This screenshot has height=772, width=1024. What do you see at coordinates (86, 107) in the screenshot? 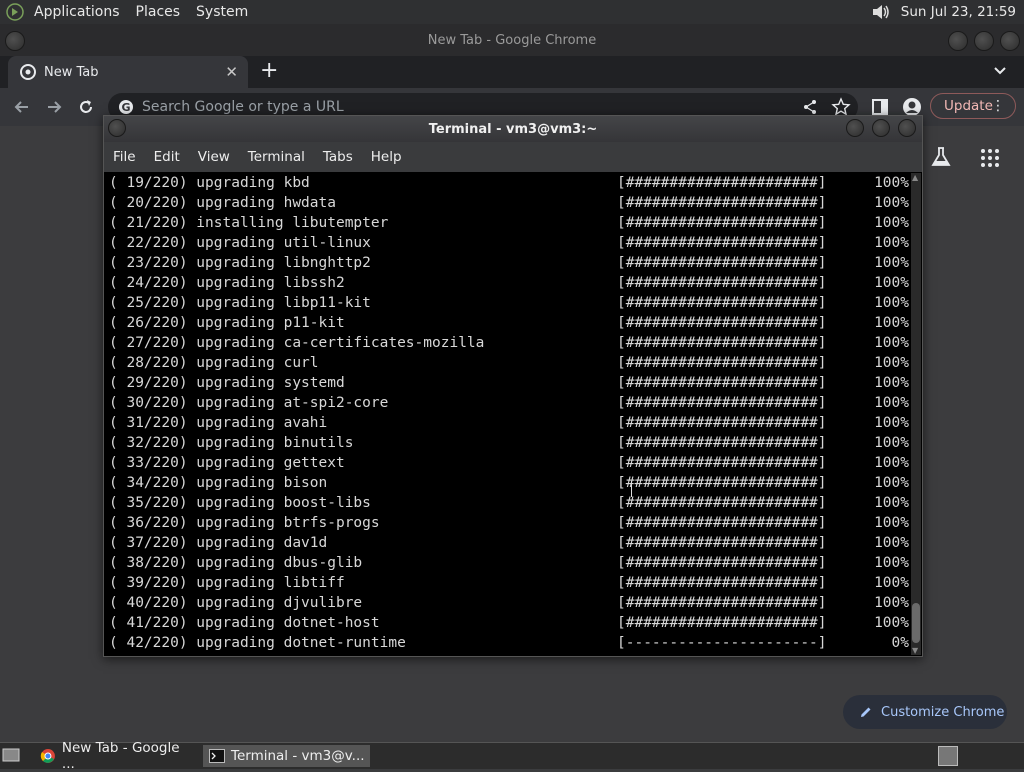
I see `reload-icon` at bounding box center [86, 107].